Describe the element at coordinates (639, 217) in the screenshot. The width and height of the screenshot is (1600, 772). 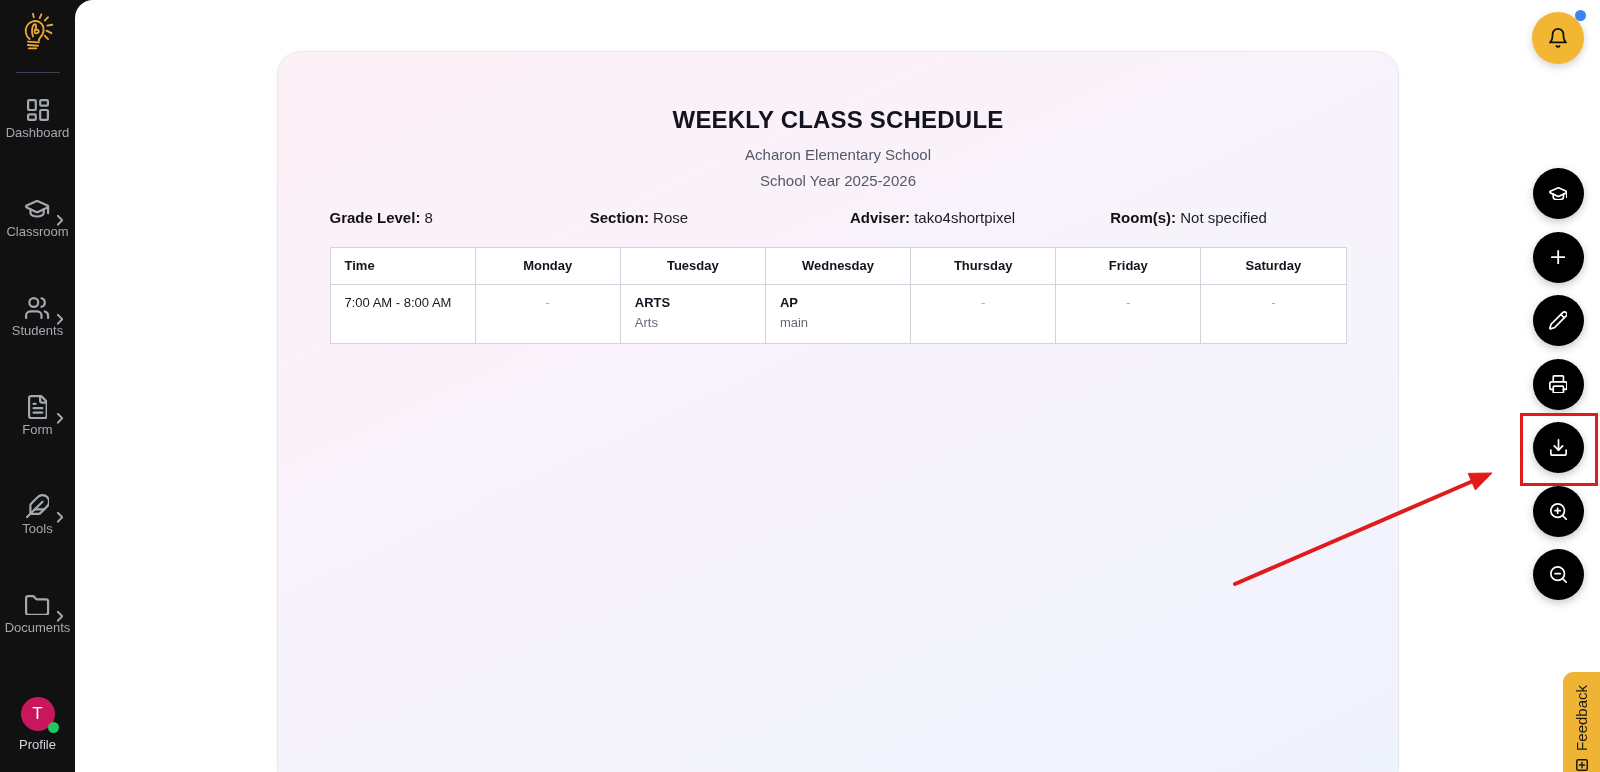
I see `schedule-detail: Section: Rose` at that location.